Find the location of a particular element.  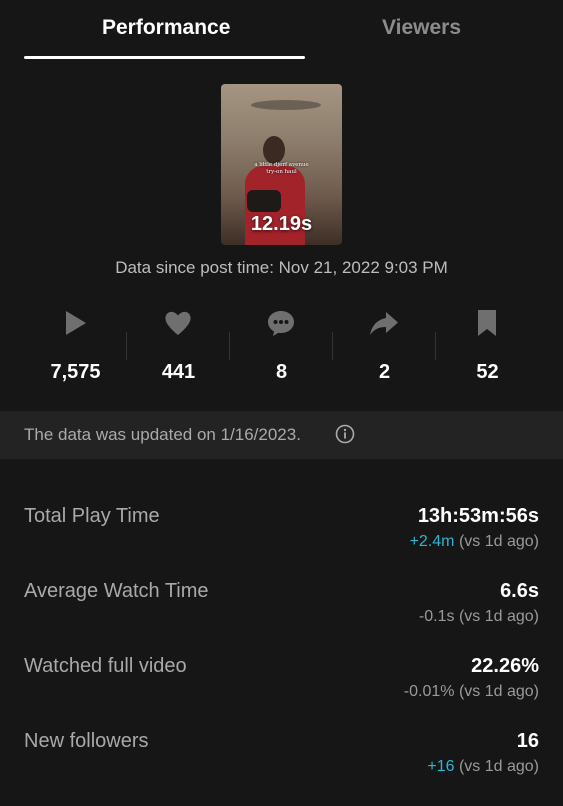

metric-delta: -0.01% (vs 1d ago) is located at coordinates (471, 692).